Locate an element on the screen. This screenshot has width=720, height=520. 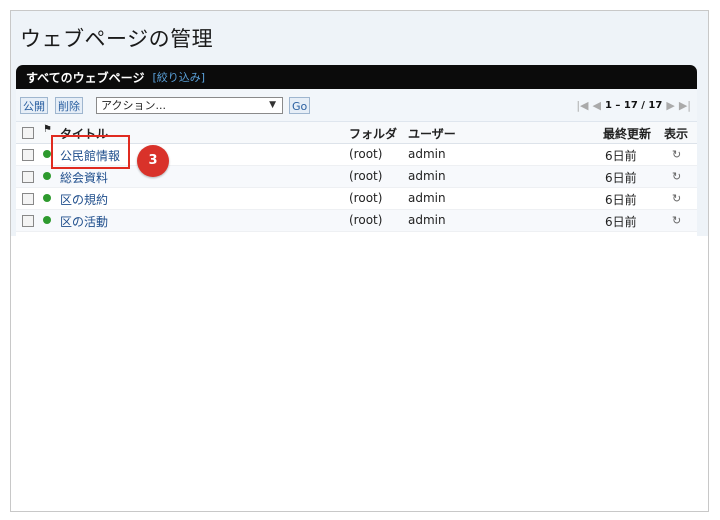
go-button: Go is located at coordinates (300, 105).